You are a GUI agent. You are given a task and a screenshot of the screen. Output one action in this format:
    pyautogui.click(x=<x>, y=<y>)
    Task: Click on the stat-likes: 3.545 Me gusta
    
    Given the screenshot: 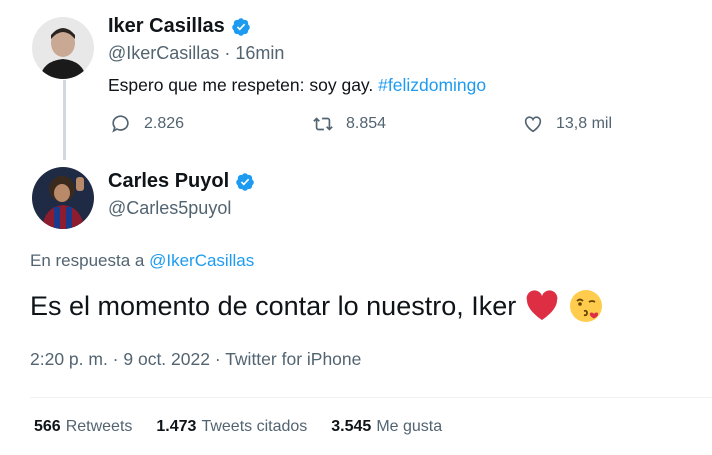 What is the action you would take?
    pyautogui.click(x=386, y=427)
    